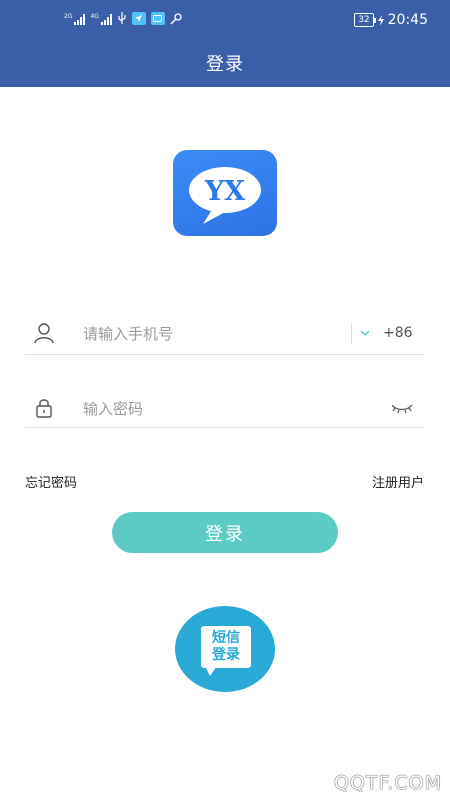  What do you see at coordinates (351, 334) in the screenshot?
I see `country-code-divider` at bounding box center [351, 334].